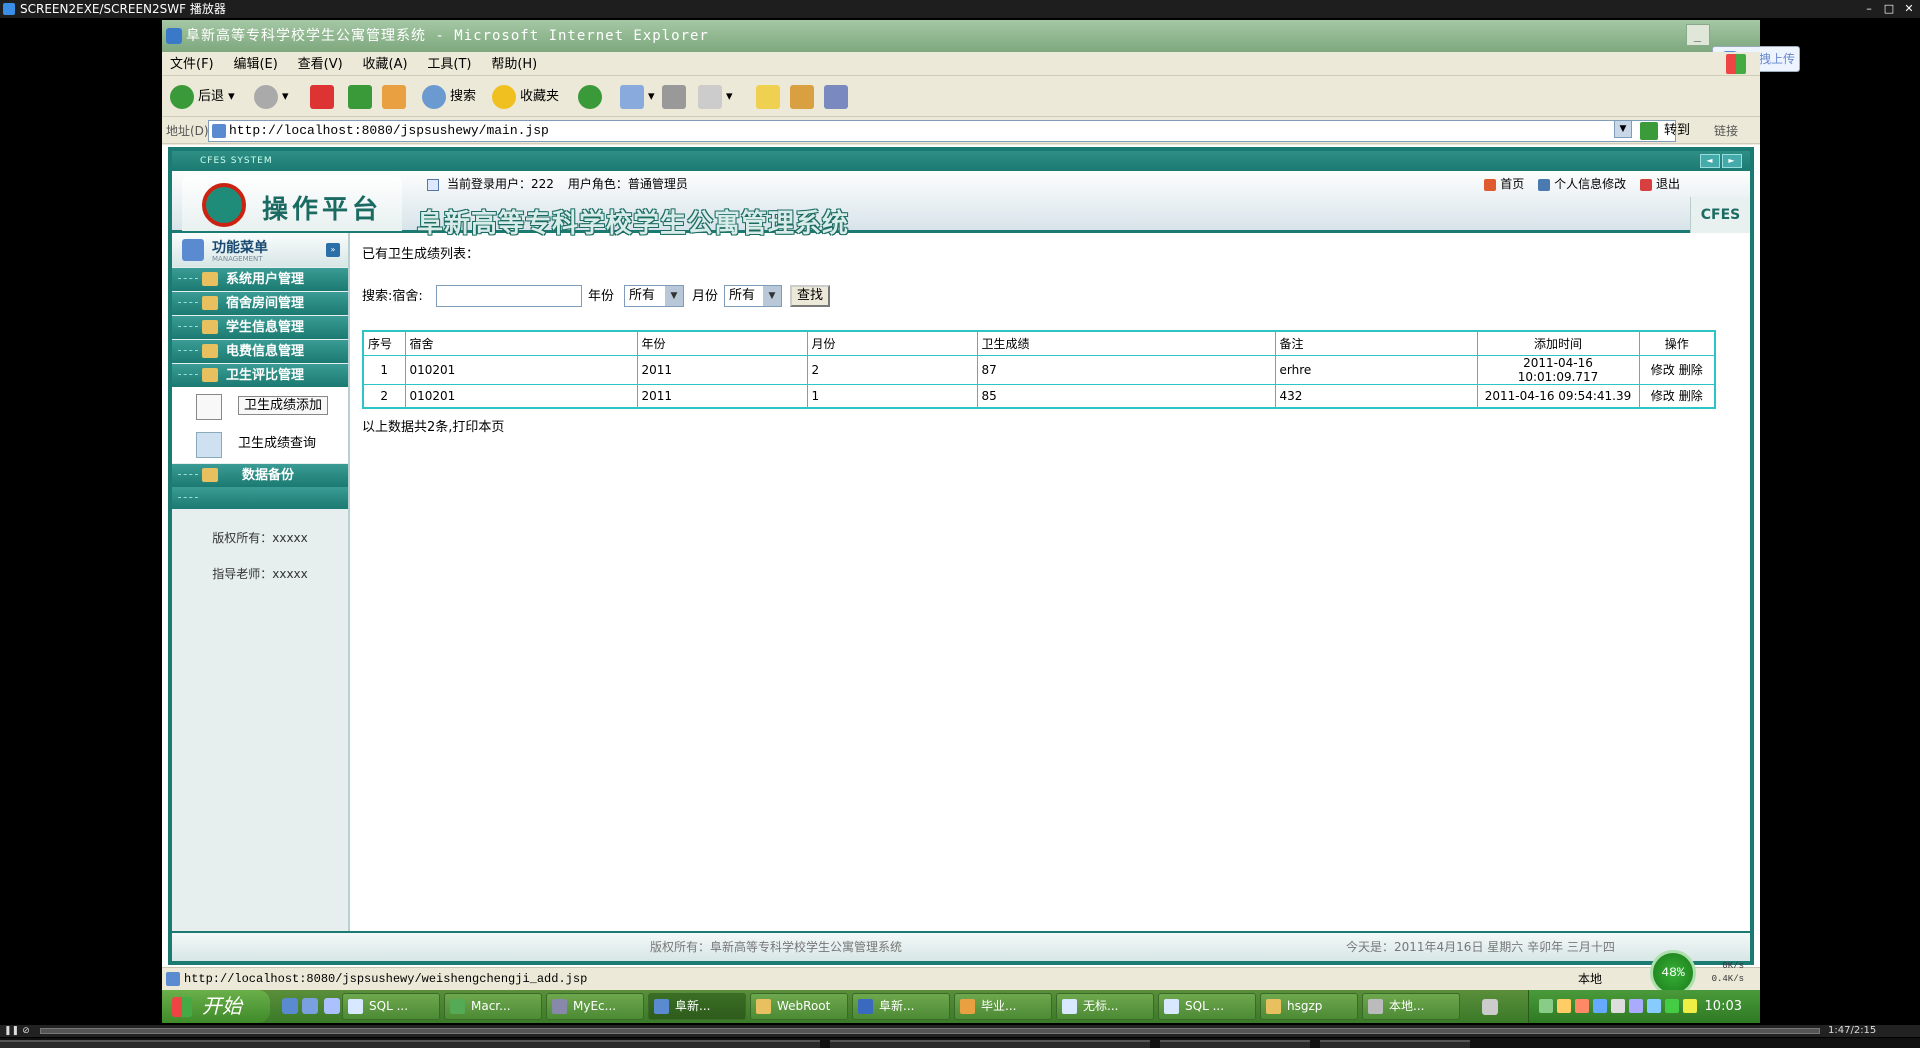  I want to click on sidebar-sub-query-score: 卫生成绩查询, so click(260, 444).